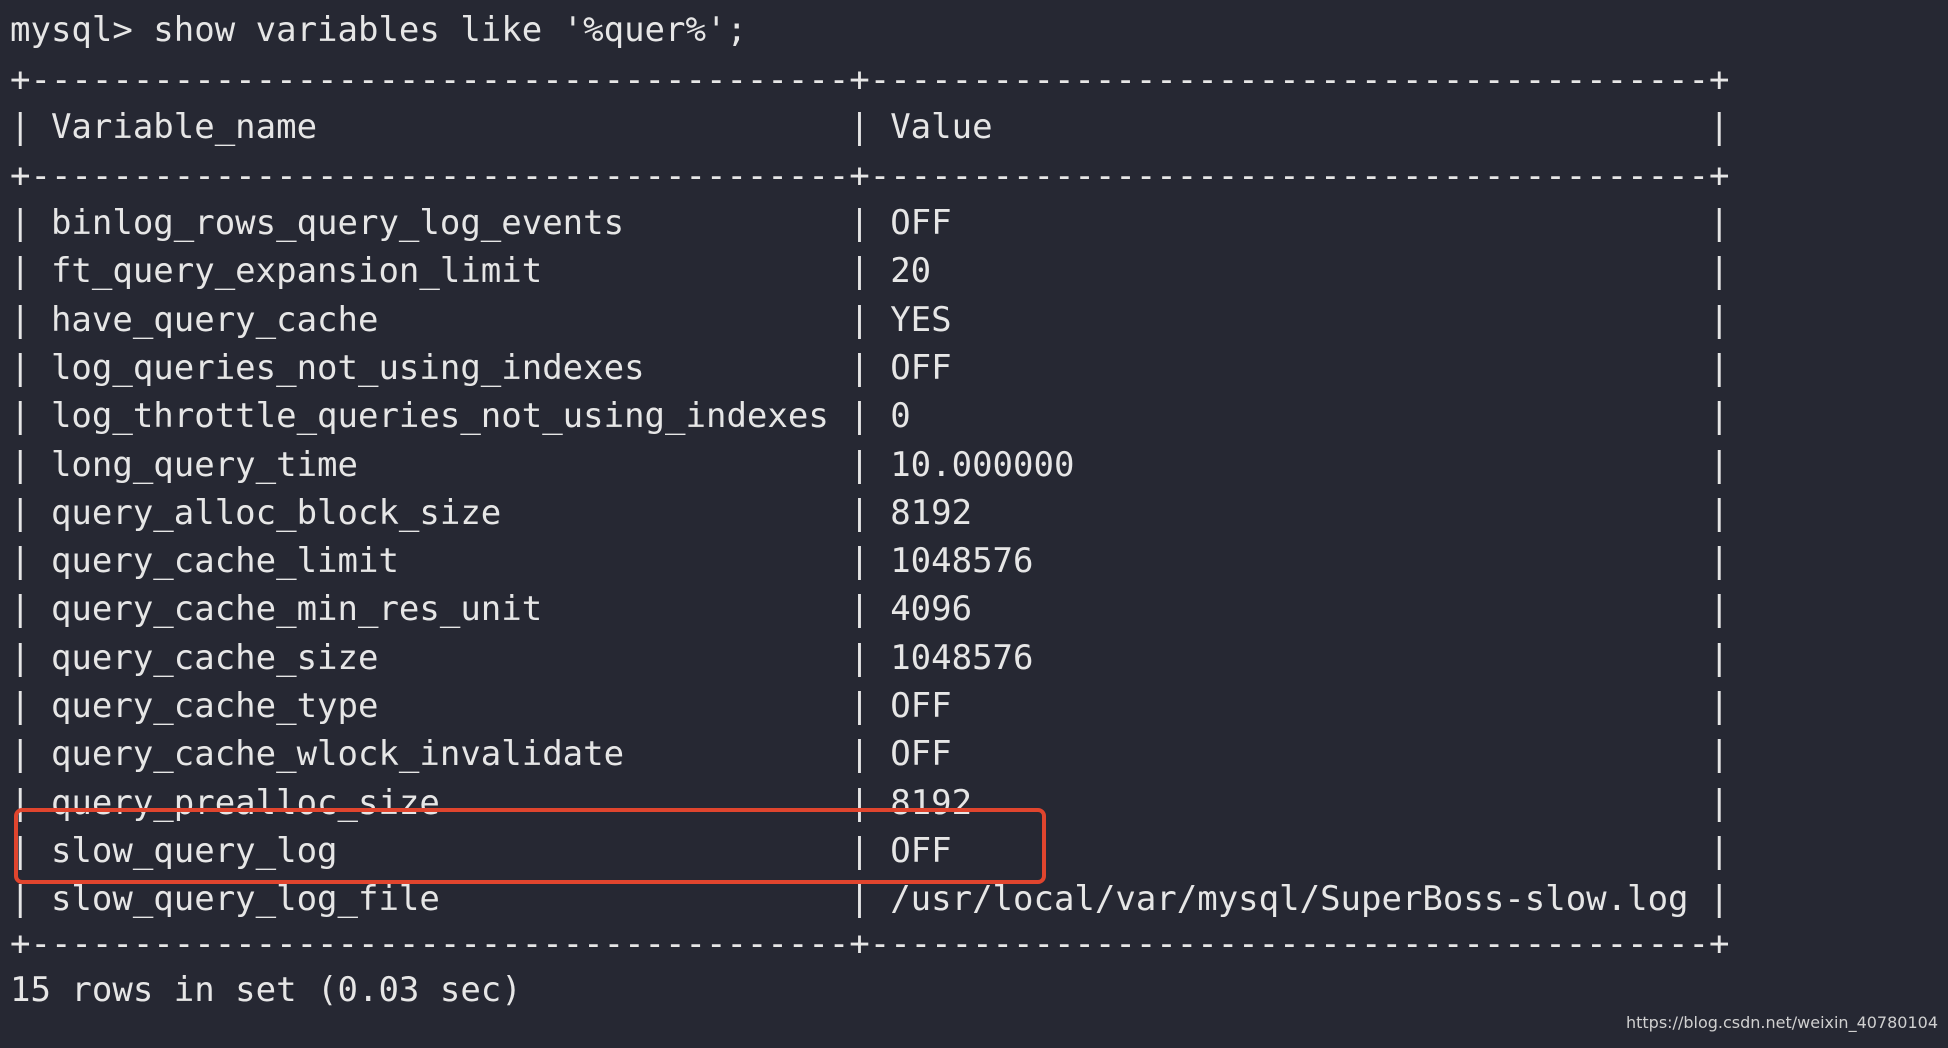 This screenshot has height=1048, width=1948. I want to click on table-row: | query_cache_min_res_unit | 4096 |, so click(870, 609).